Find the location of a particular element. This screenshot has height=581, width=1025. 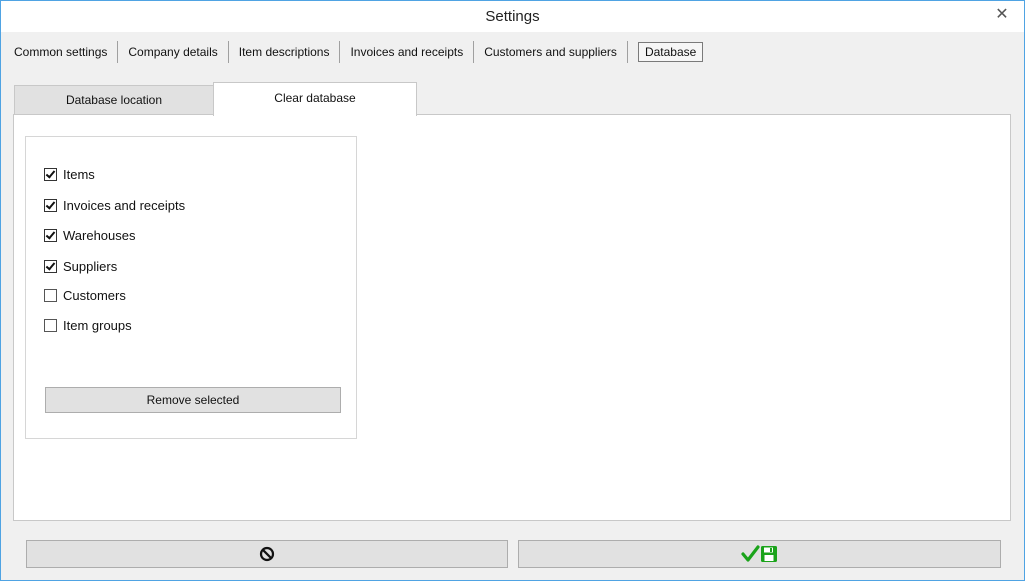

tab-label: Item descriptions is located at coordinates (284, 52).